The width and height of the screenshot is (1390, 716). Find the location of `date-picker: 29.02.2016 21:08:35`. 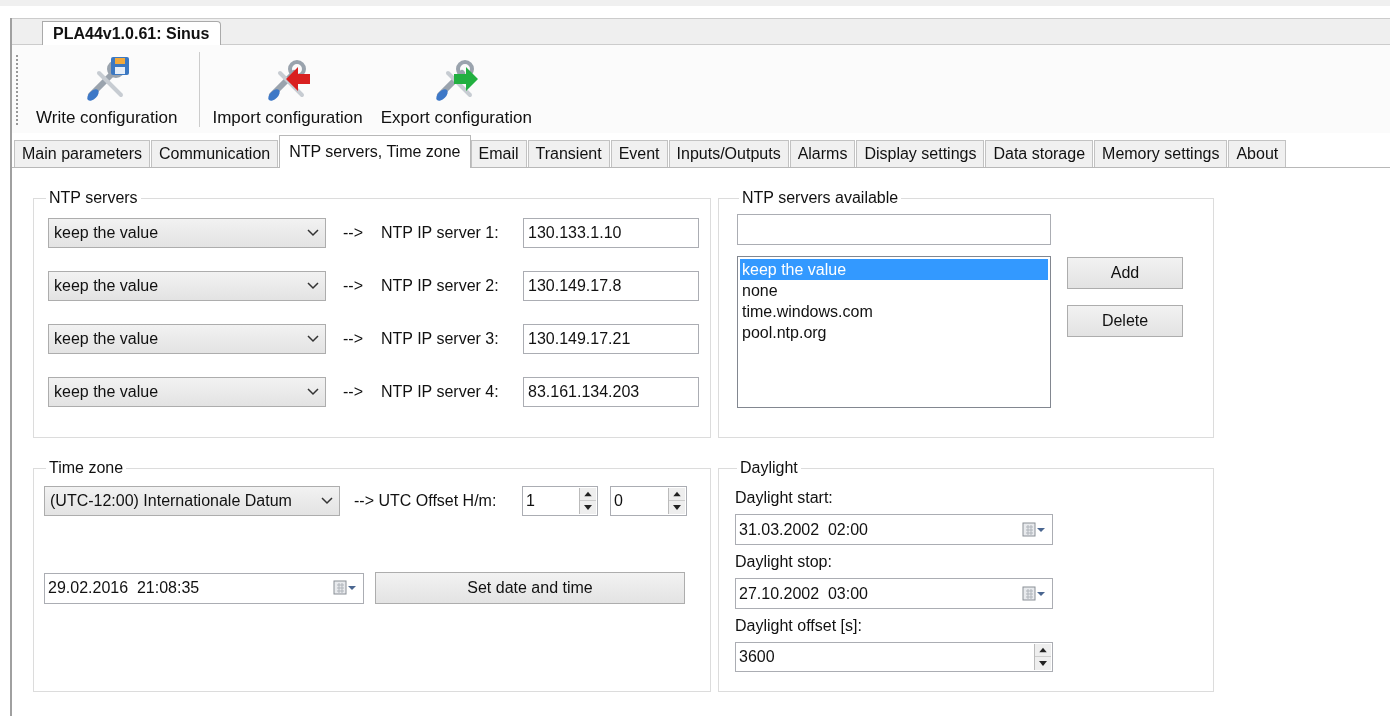

date-picker: 29.02.2016 21:08:35 is located at coordinates (204, 588).